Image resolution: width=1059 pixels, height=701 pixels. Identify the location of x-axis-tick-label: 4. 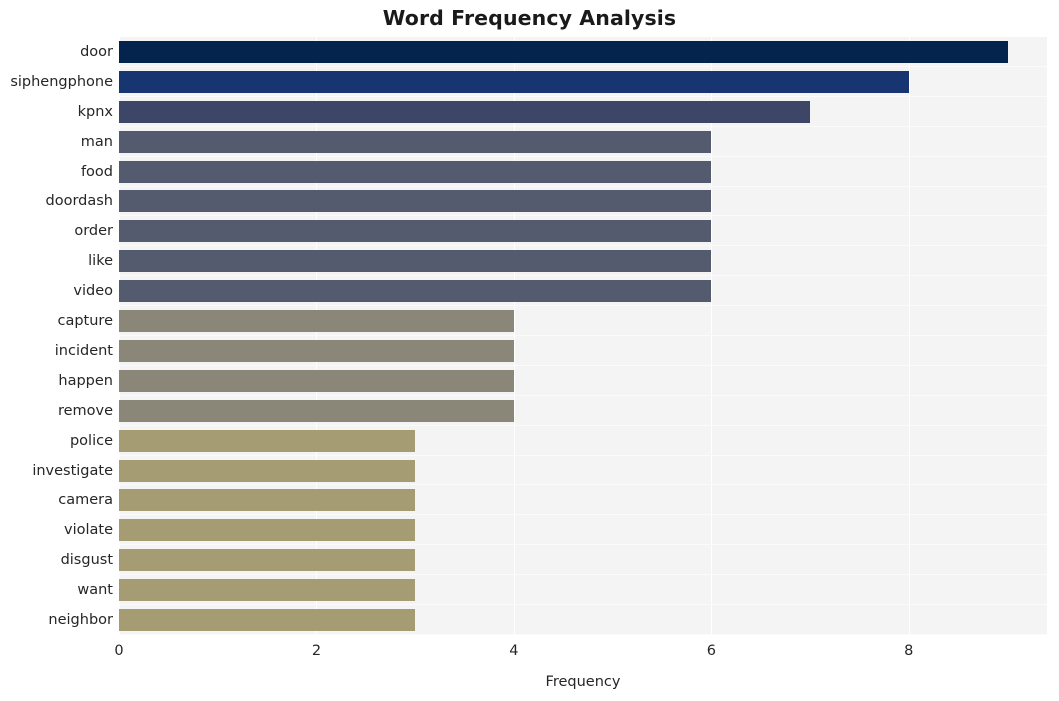
(514, 651).